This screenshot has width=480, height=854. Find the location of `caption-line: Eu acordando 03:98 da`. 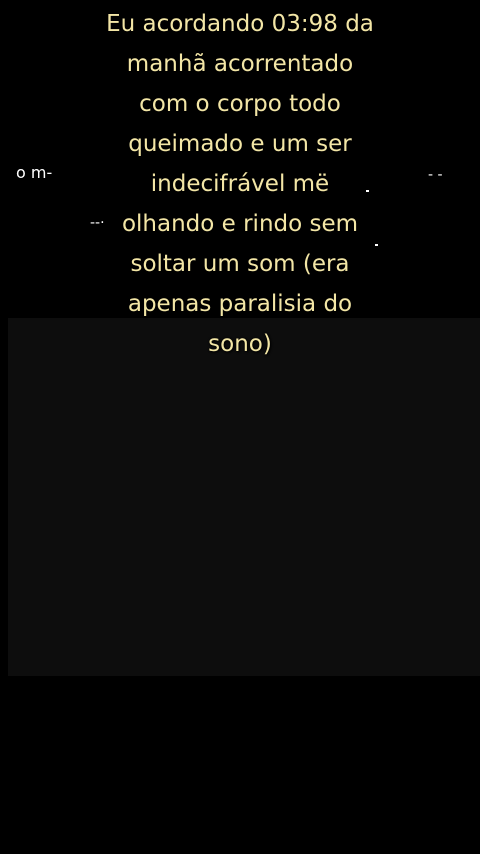

caption-line: Eu acordando 03:98 da is located at coordinates (240, 24).